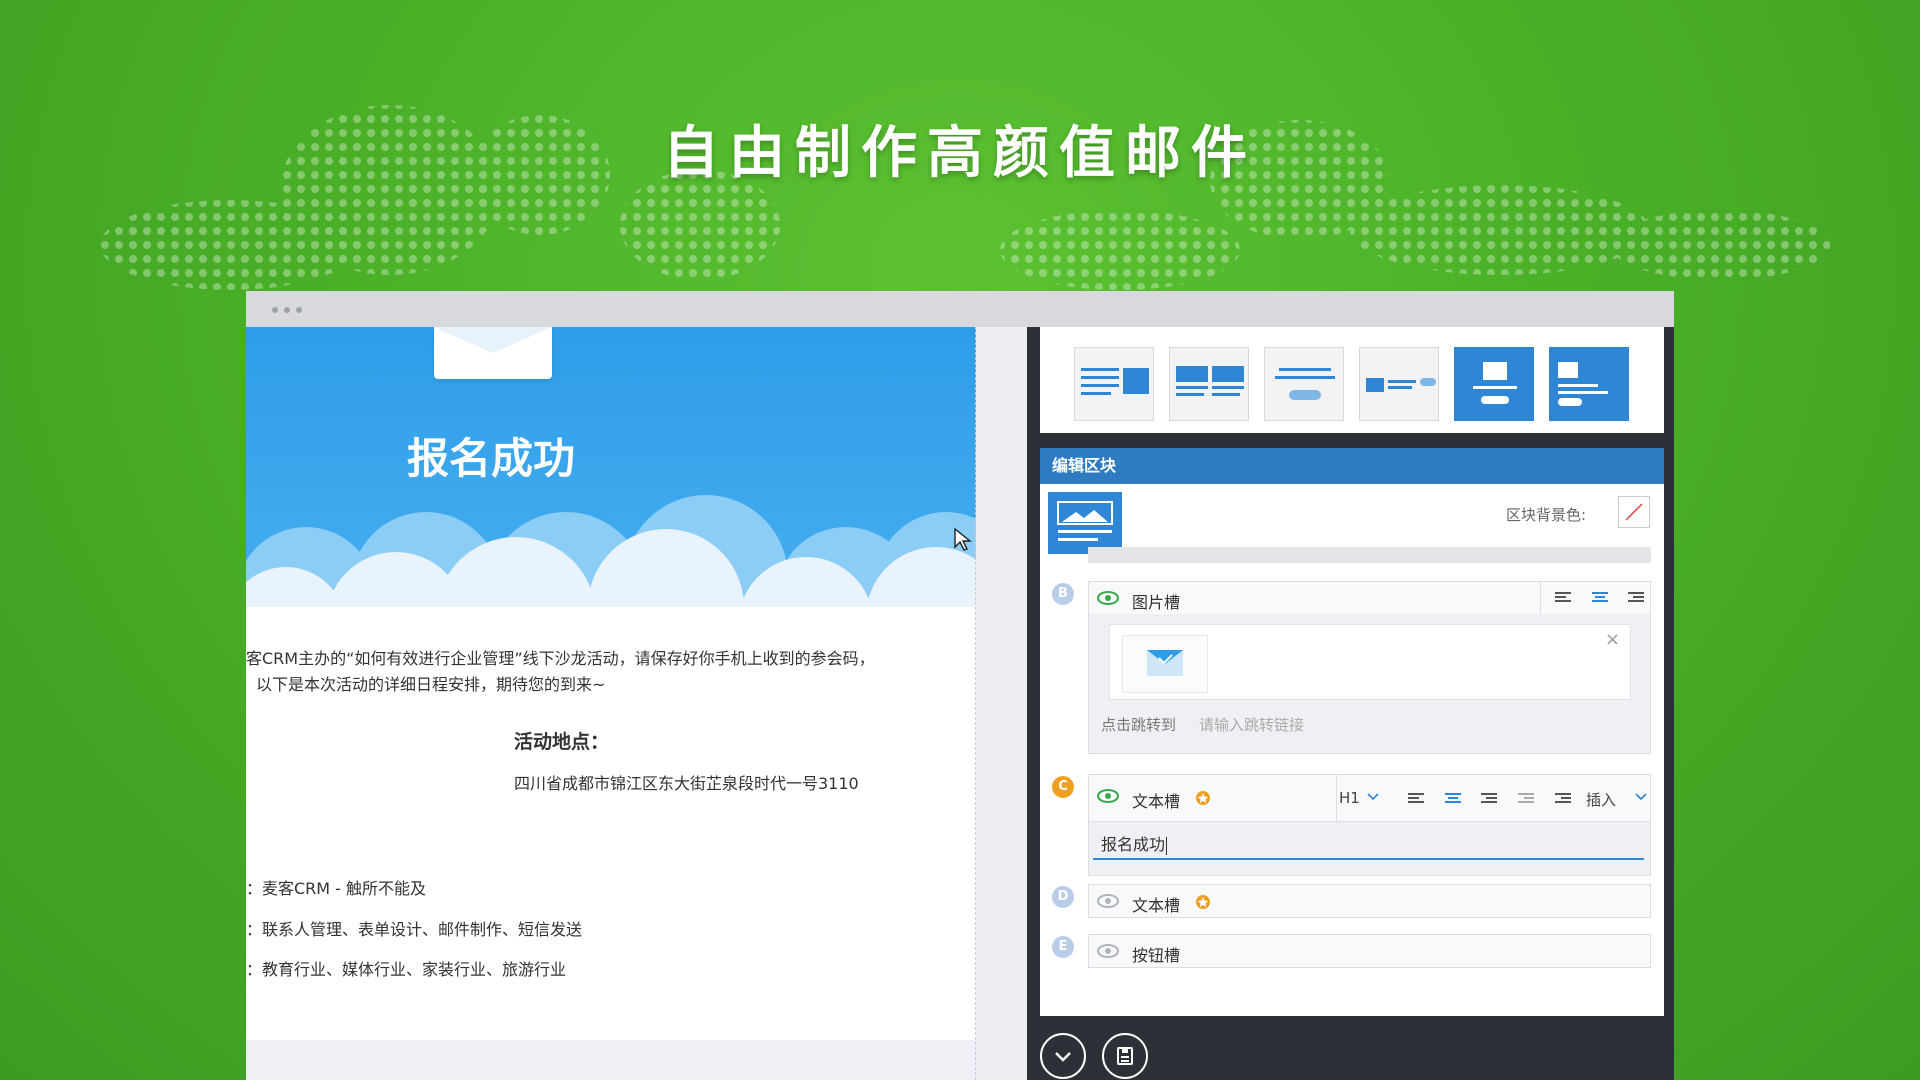 The width and height of the screenshot is (1920, 1080). I want to click on headline: 自由制作高颜值邮件, so click(960, 153).